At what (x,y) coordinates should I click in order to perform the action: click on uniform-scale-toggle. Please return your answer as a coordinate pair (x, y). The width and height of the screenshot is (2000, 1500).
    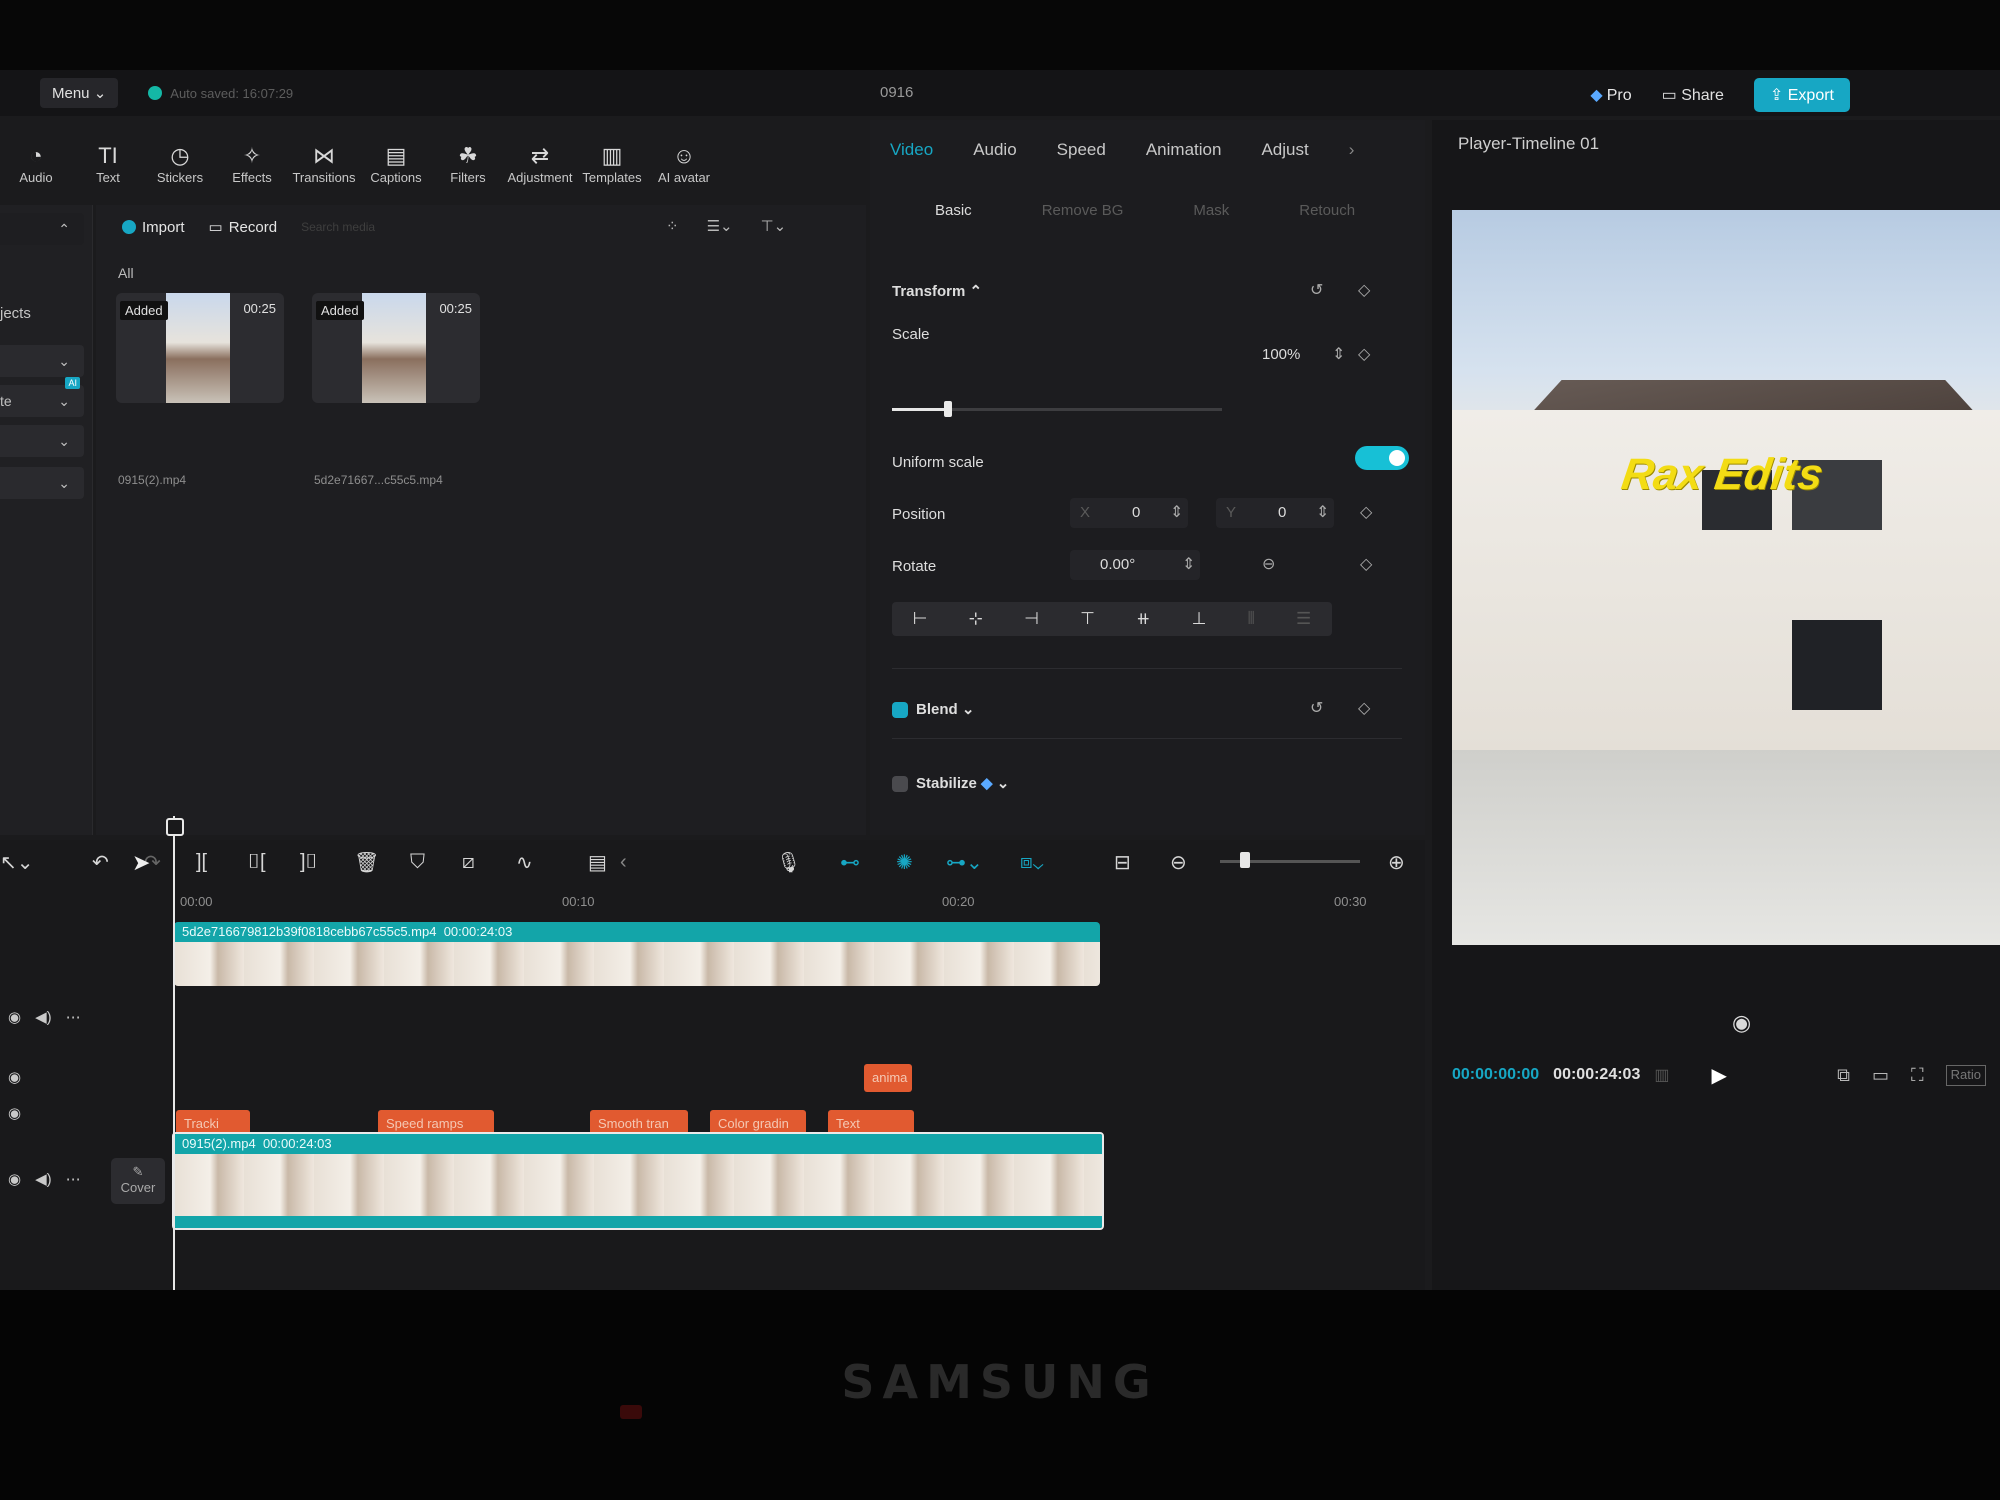
    Looking at the image, I should click on (1382, 458).